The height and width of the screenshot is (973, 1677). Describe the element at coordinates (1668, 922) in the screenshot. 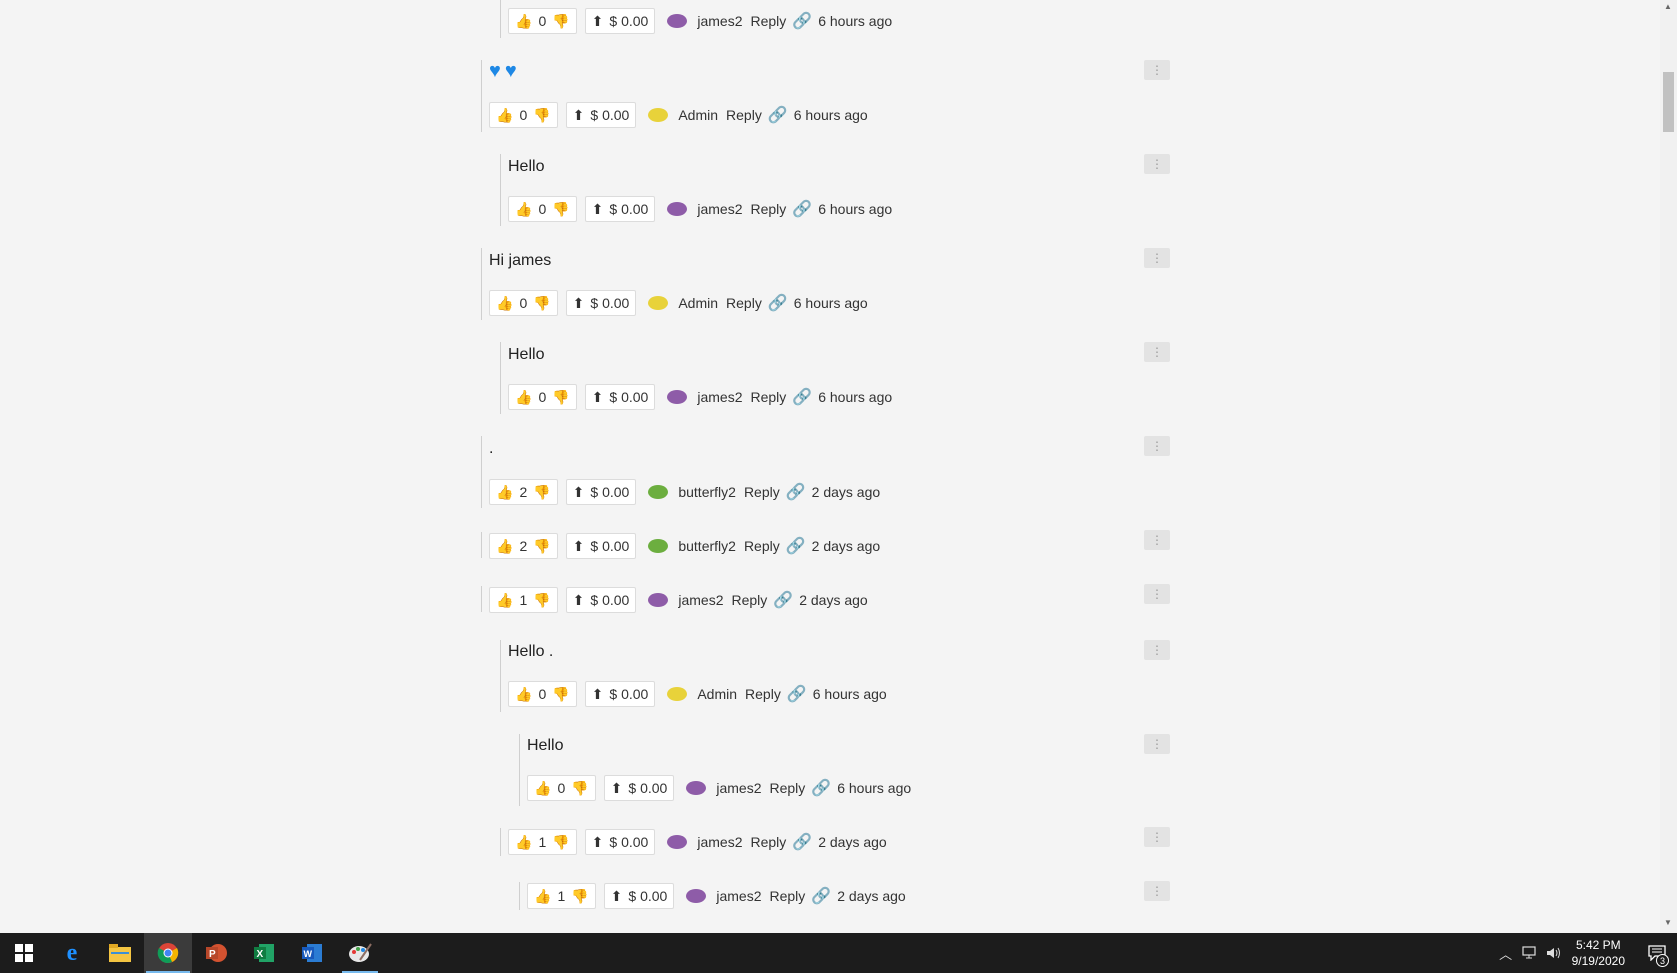

I see `scroll-down-arrow-icon: ▼` at that location.